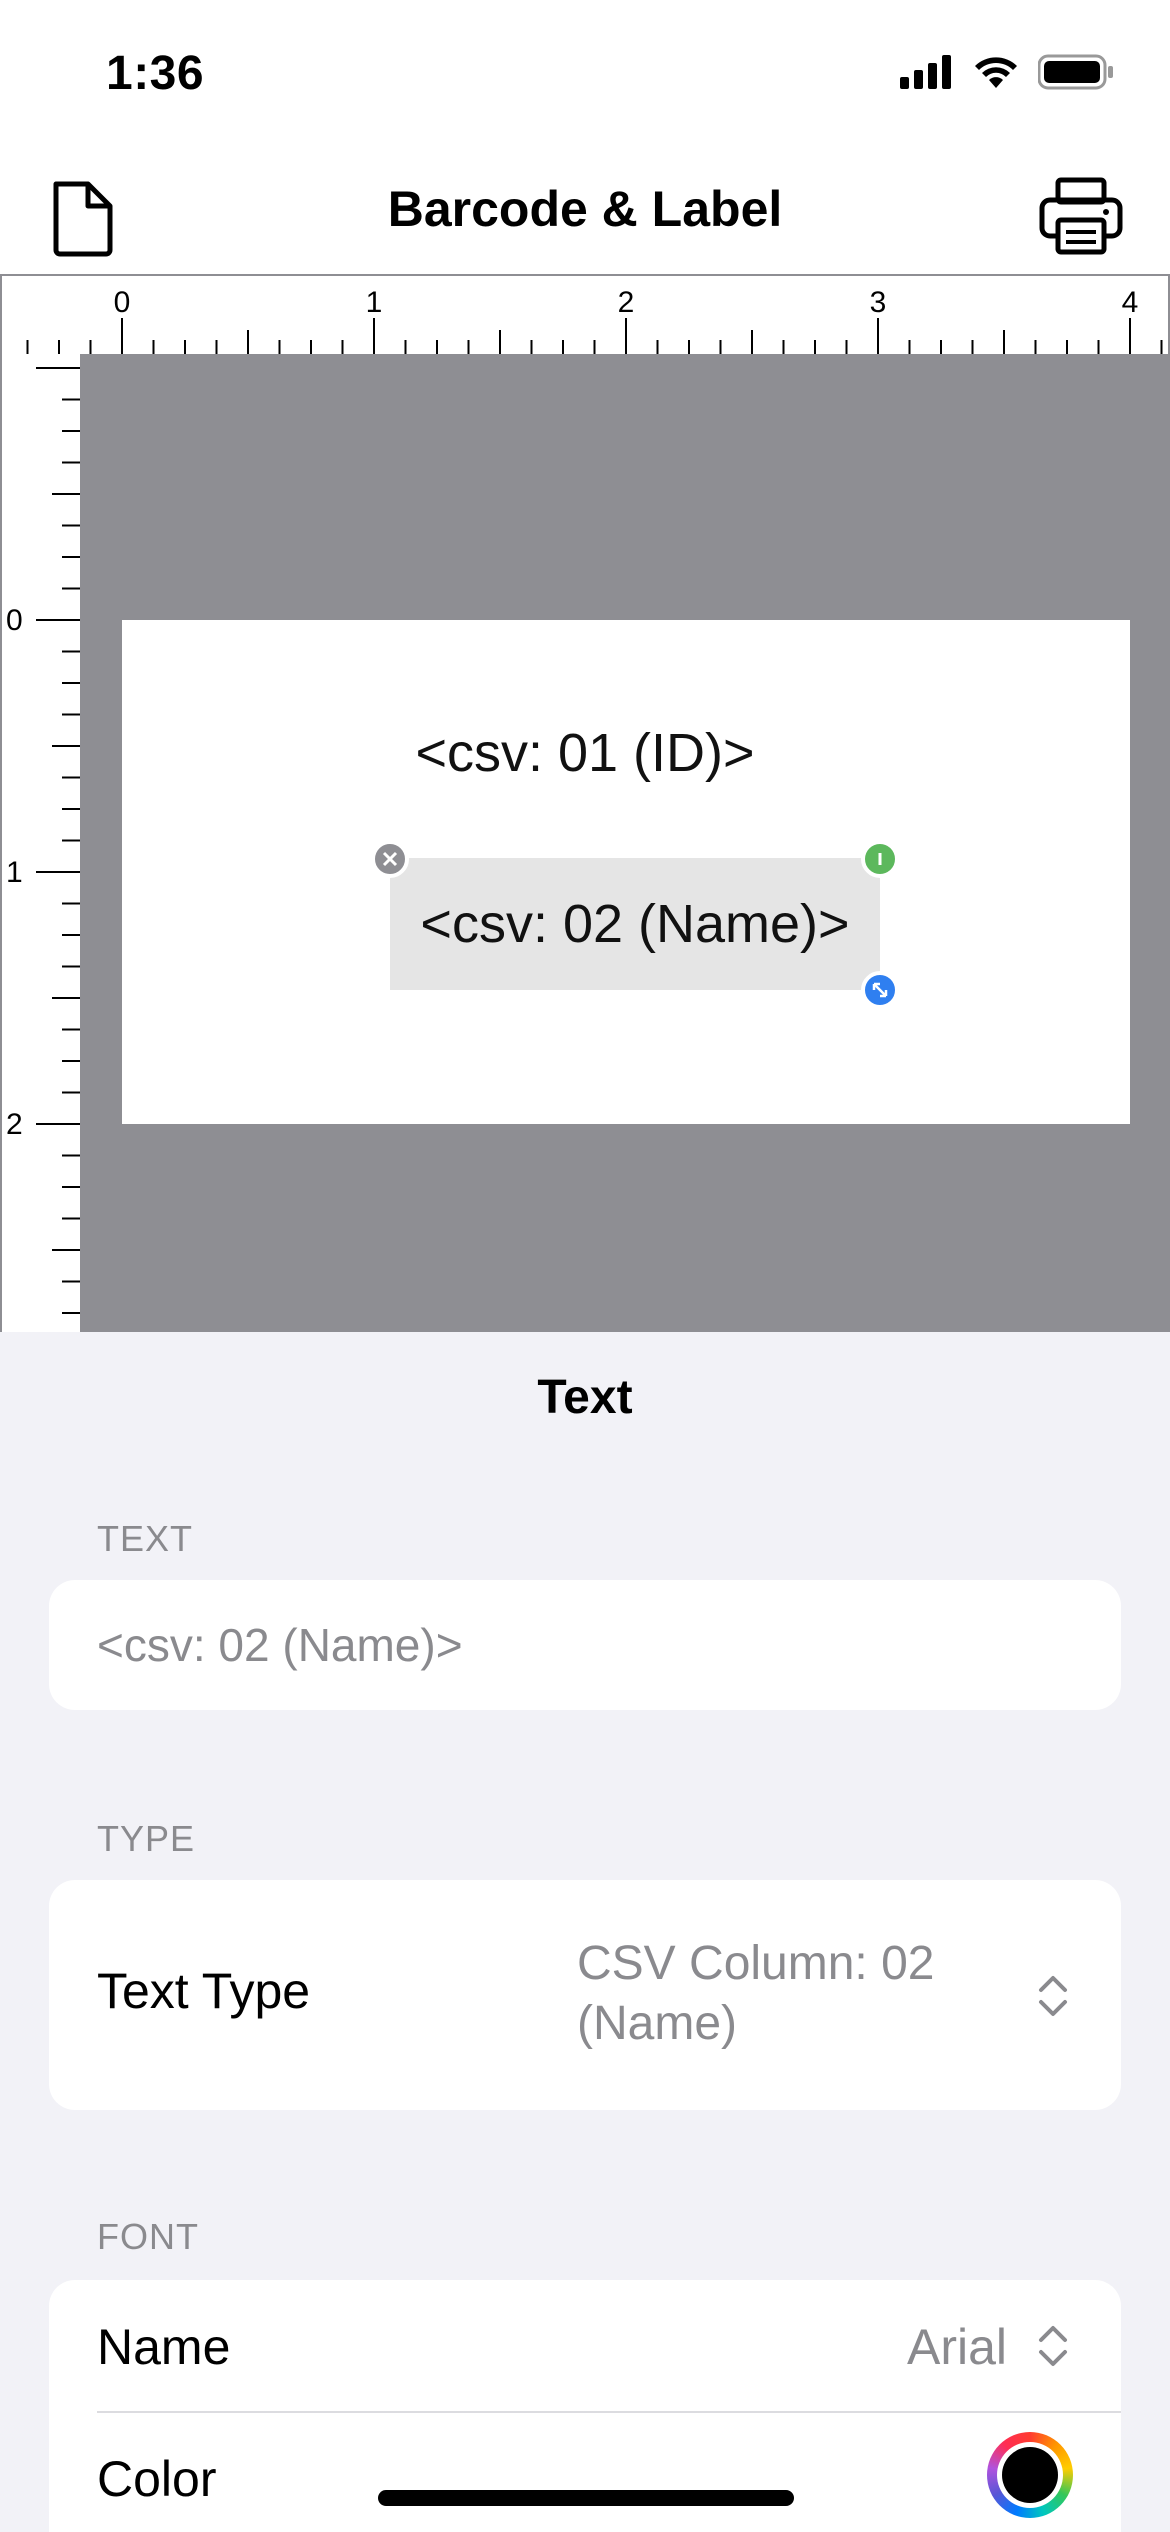 Image resolution: width=1170 pixels, height=2532 pixels. I want to click on font-name-value: Arial, so click(957, 2347).